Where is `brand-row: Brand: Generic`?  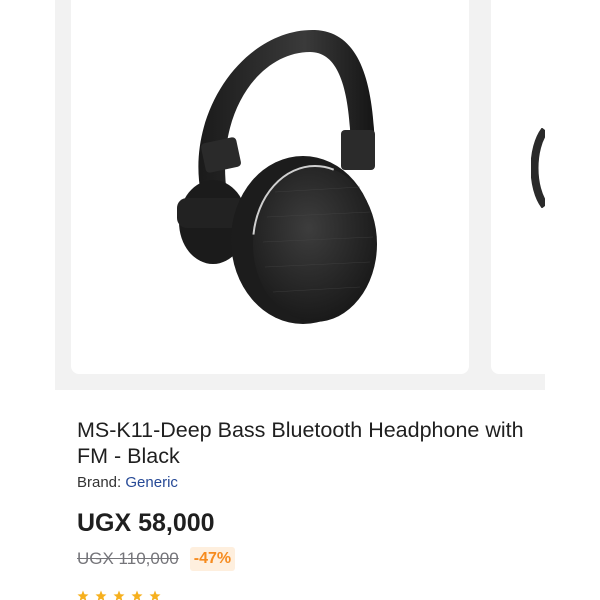
brand-row: Brand: Generic is located at coordinates (127, 482).